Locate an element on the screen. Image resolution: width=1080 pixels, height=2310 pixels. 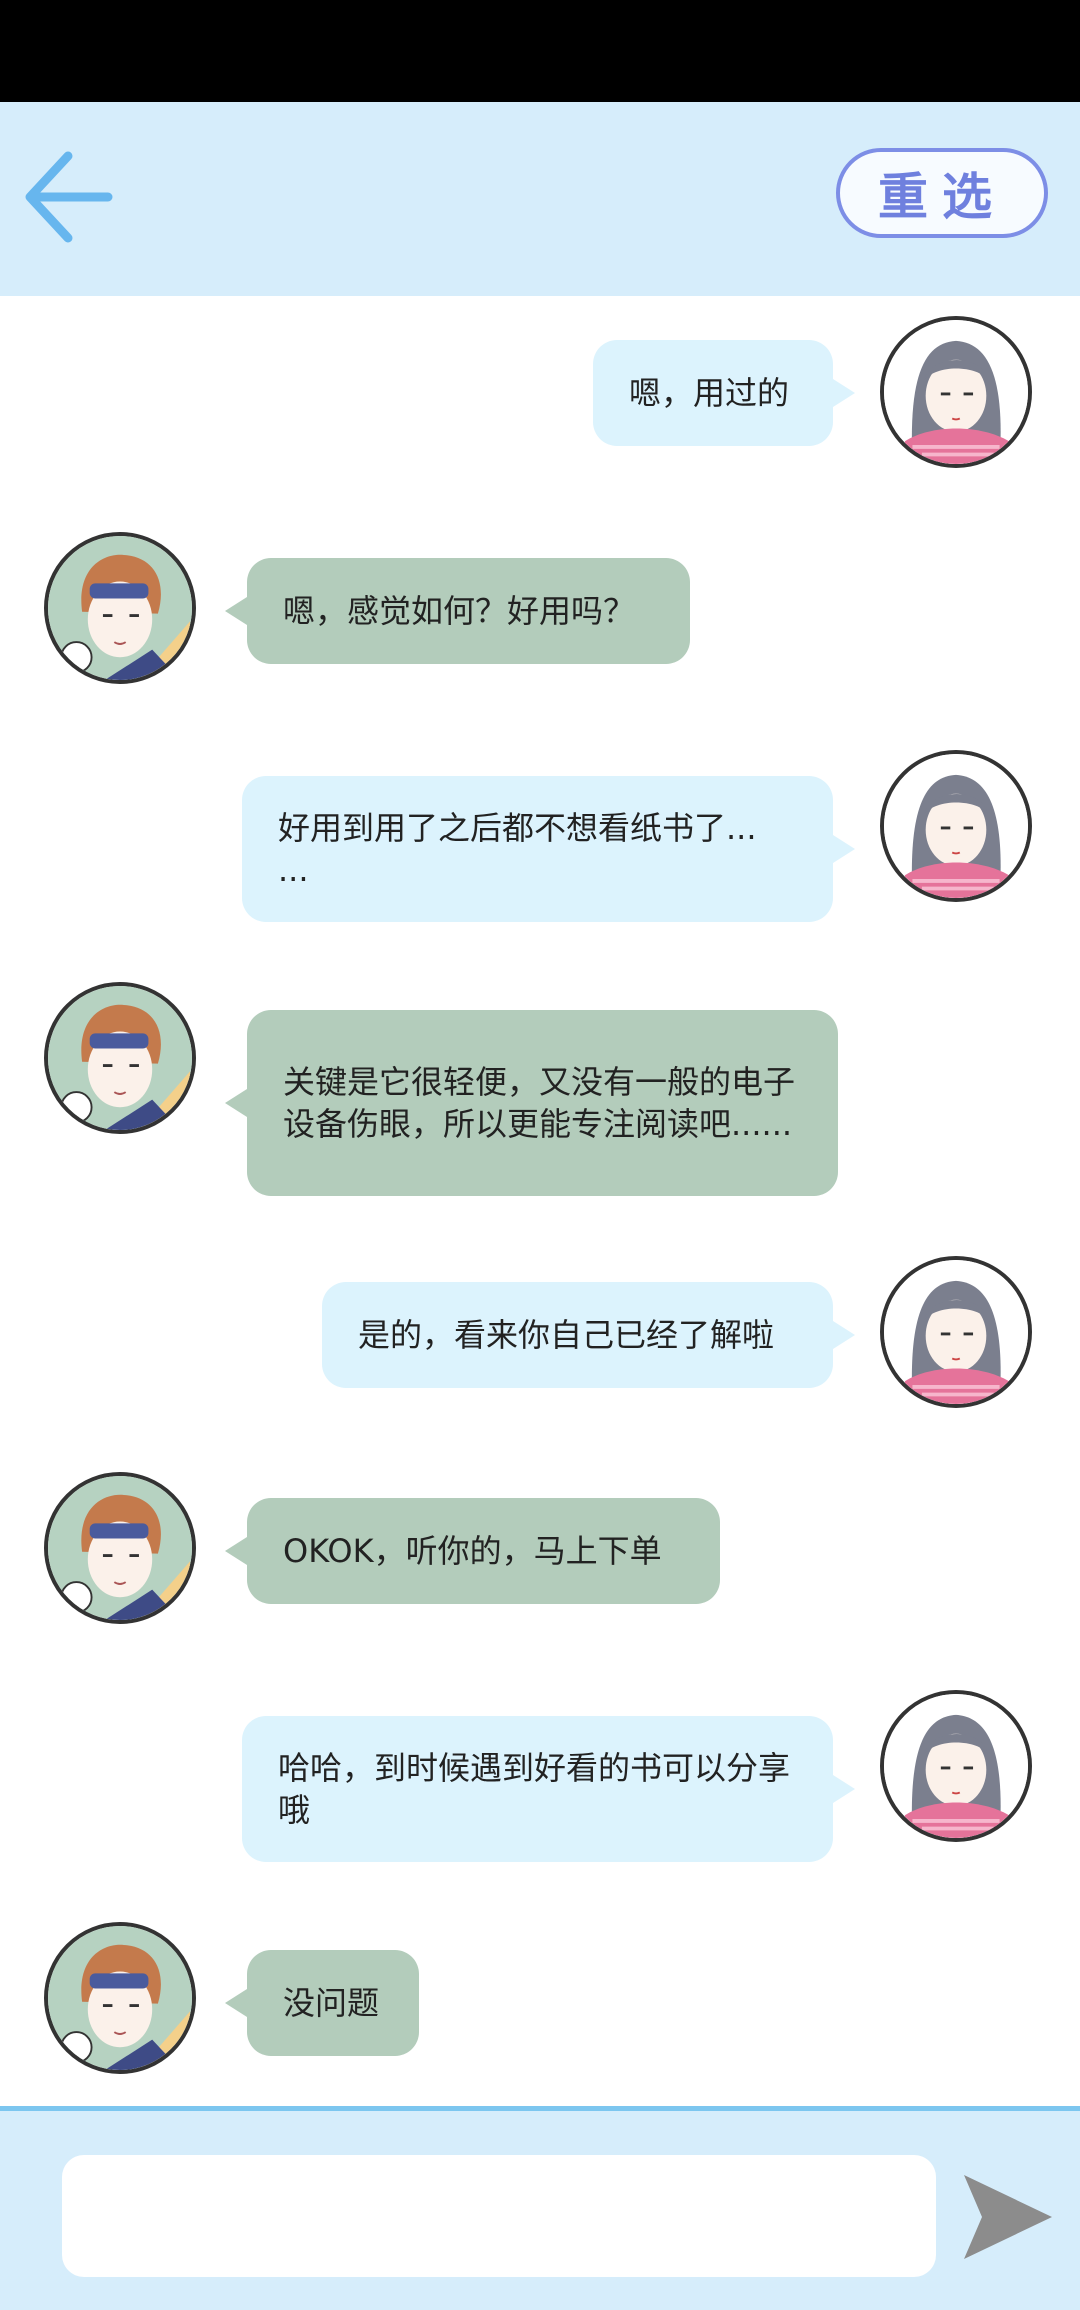
send-button is located at coordinates (1006, 2217).